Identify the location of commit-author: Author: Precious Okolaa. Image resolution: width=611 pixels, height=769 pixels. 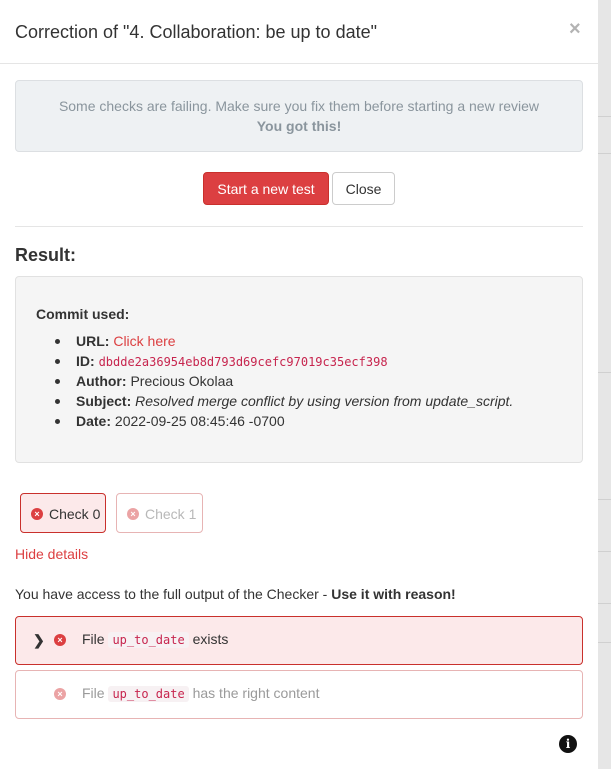
(283, 381).